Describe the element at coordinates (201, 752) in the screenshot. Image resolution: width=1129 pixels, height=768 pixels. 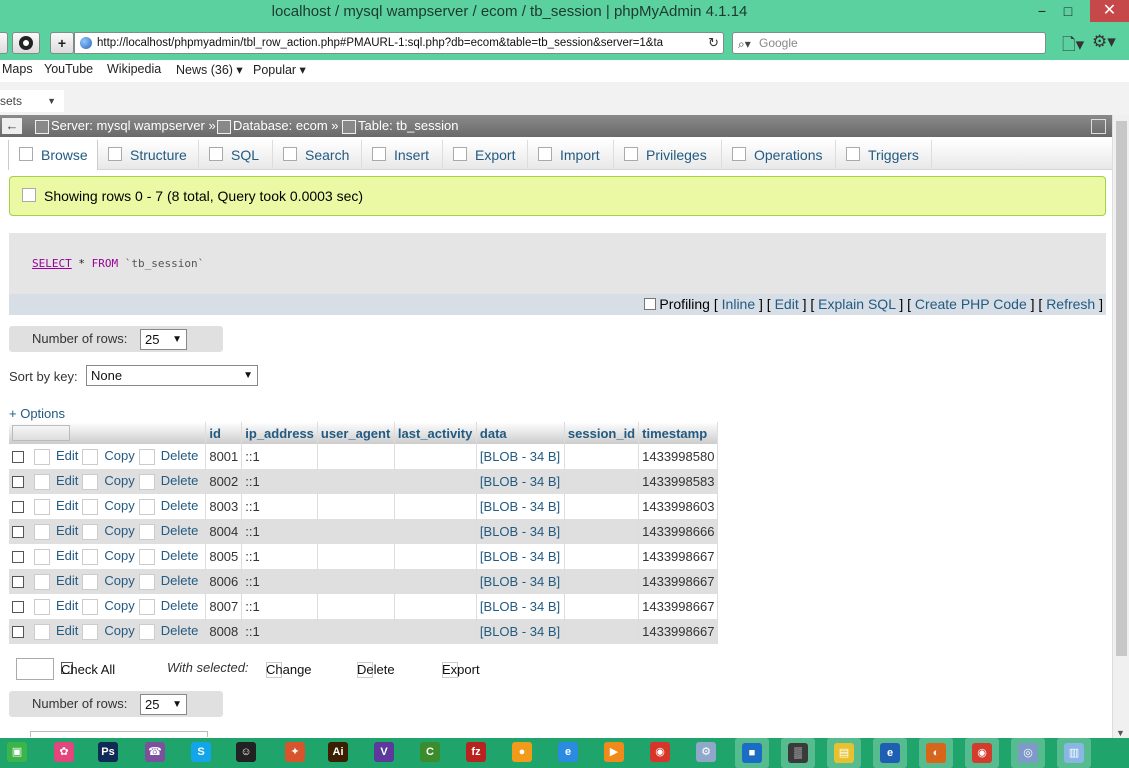
I see `skype-icon: S` at that location.